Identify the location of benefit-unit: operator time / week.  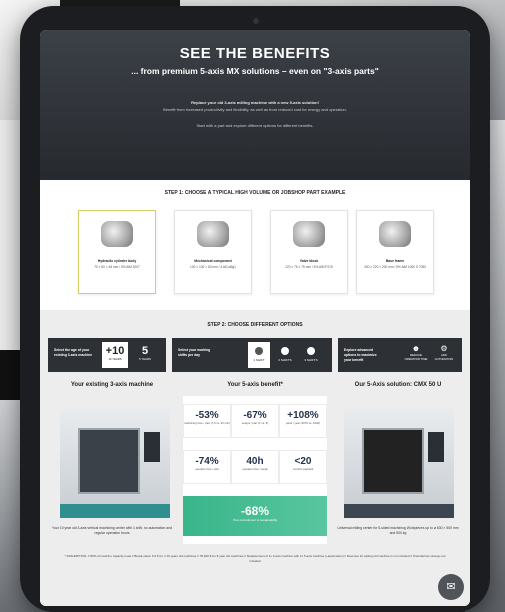
(255, 469).